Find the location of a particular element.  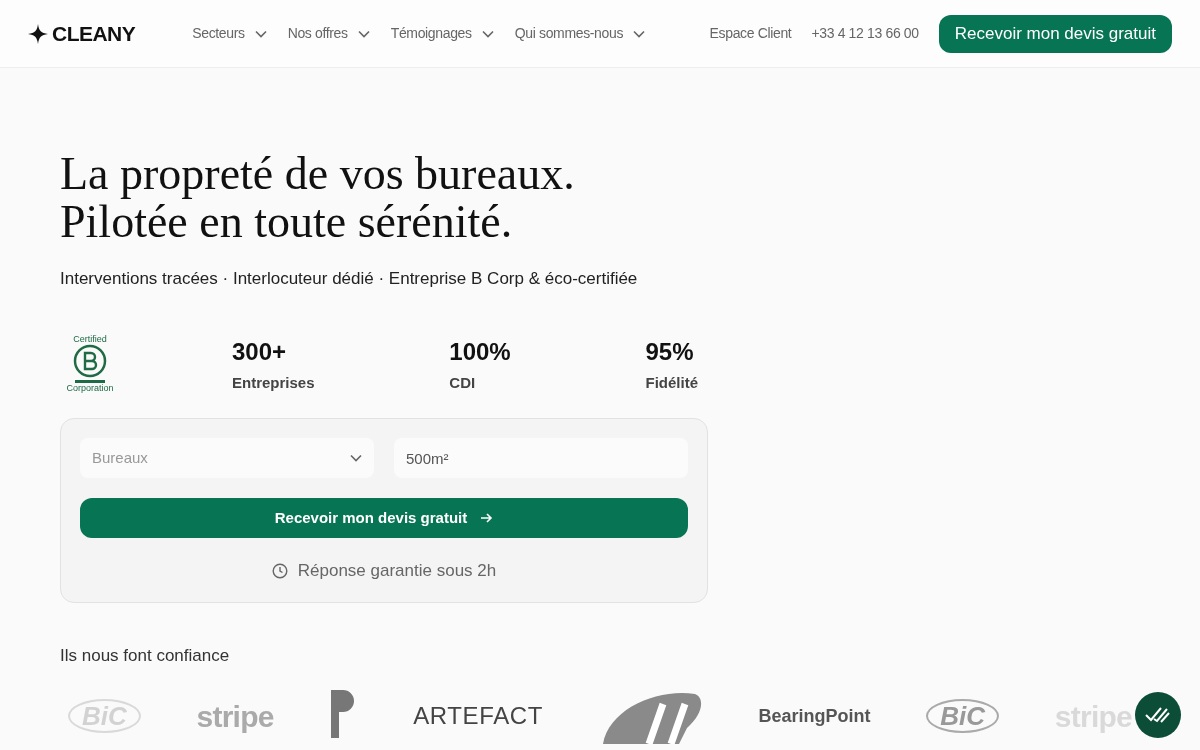

chat-button is located at coordinates (1158, 715).